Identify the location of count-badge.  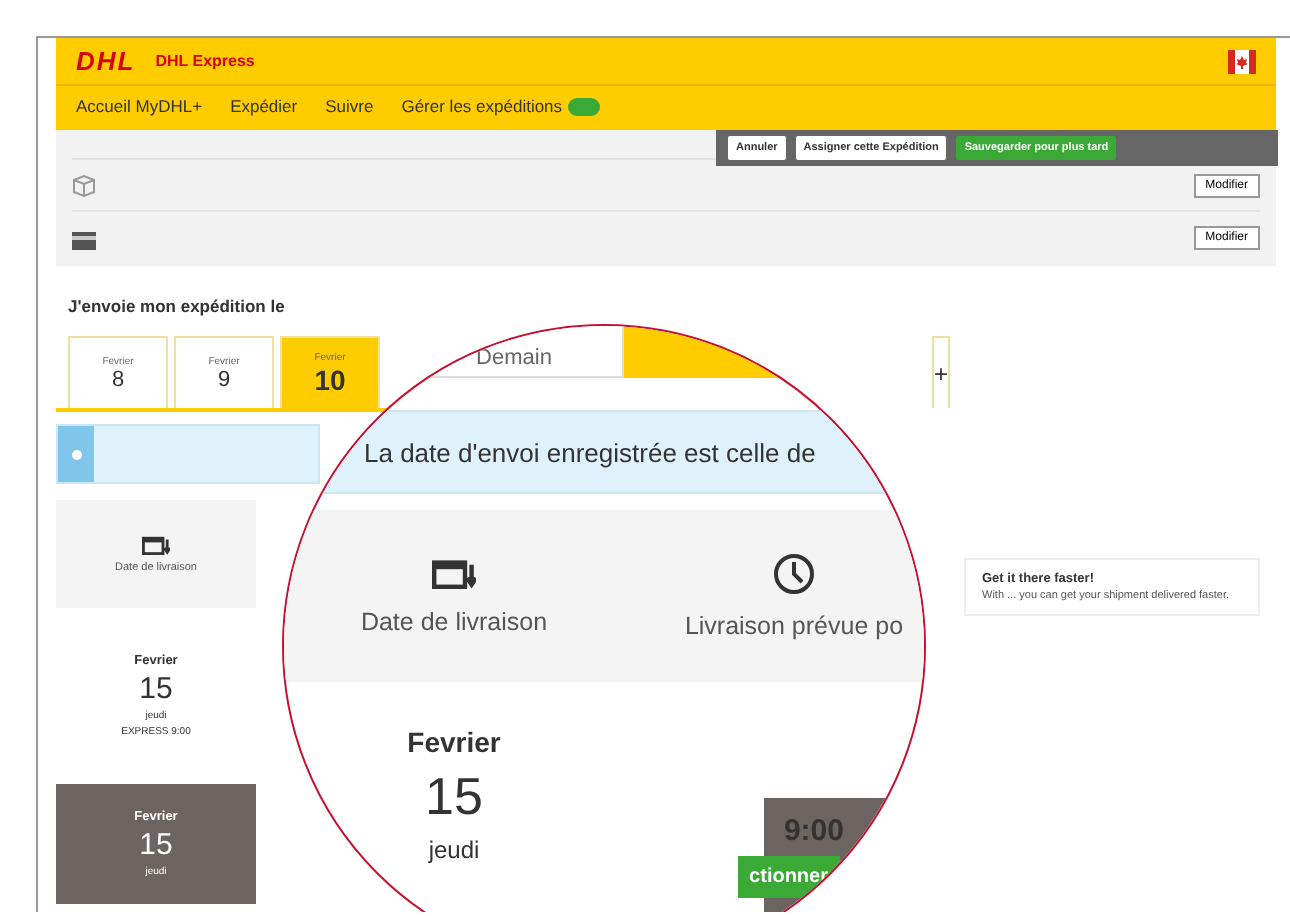
(584, 107).